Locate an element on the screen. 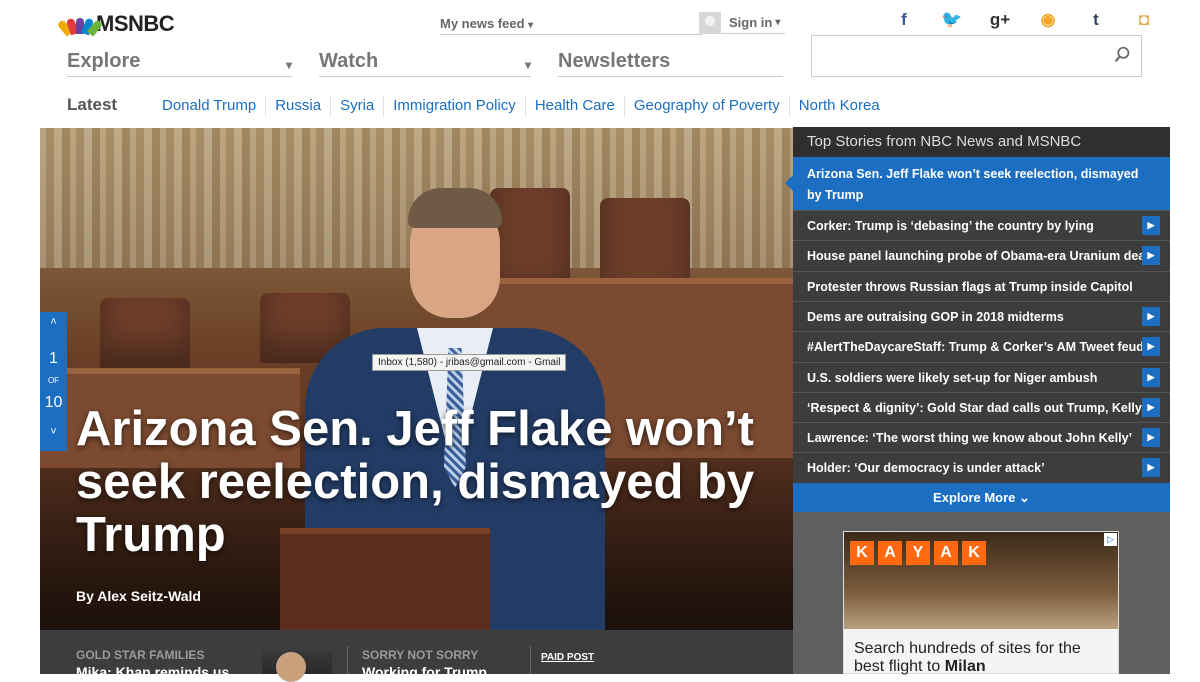  facebook-icon: f is located at coordinates (904, 20).